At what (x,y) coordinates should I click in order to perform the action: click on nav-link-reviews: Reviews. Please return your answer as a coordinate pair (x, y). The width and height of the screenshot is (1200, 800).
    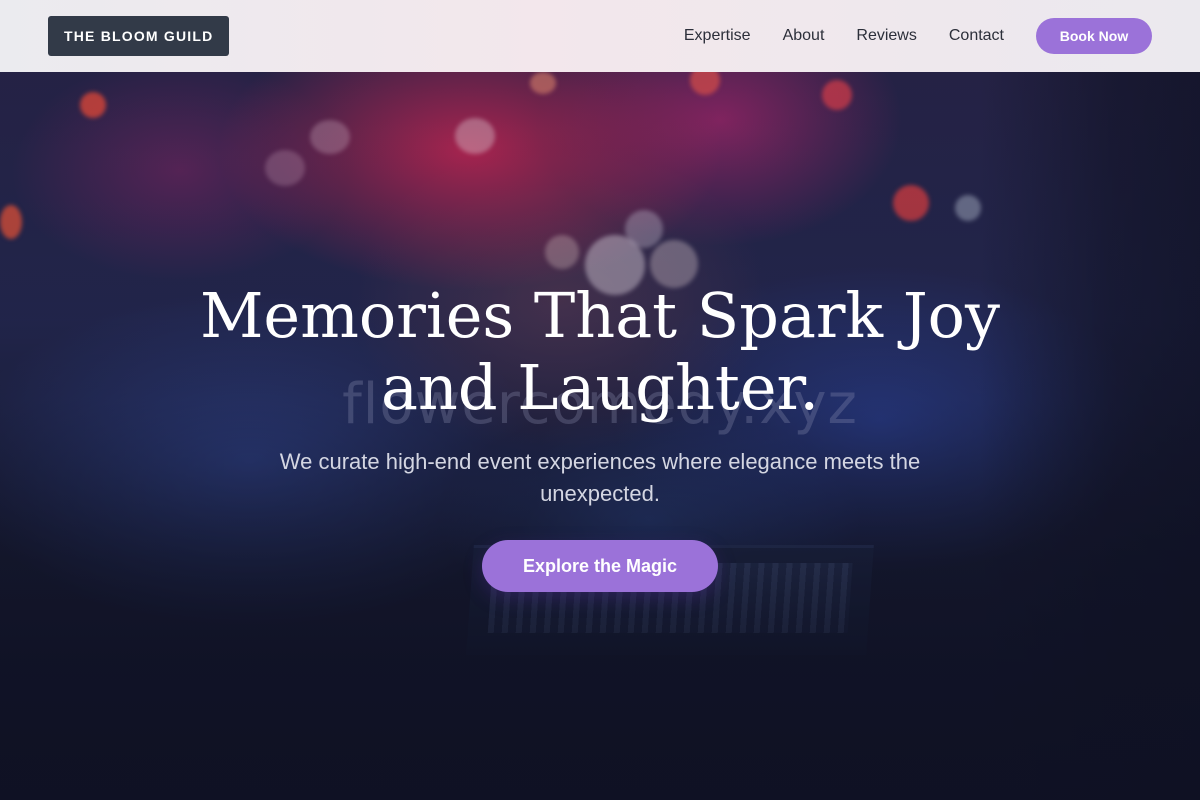
    Looking at the image, I should click on (886, 36).